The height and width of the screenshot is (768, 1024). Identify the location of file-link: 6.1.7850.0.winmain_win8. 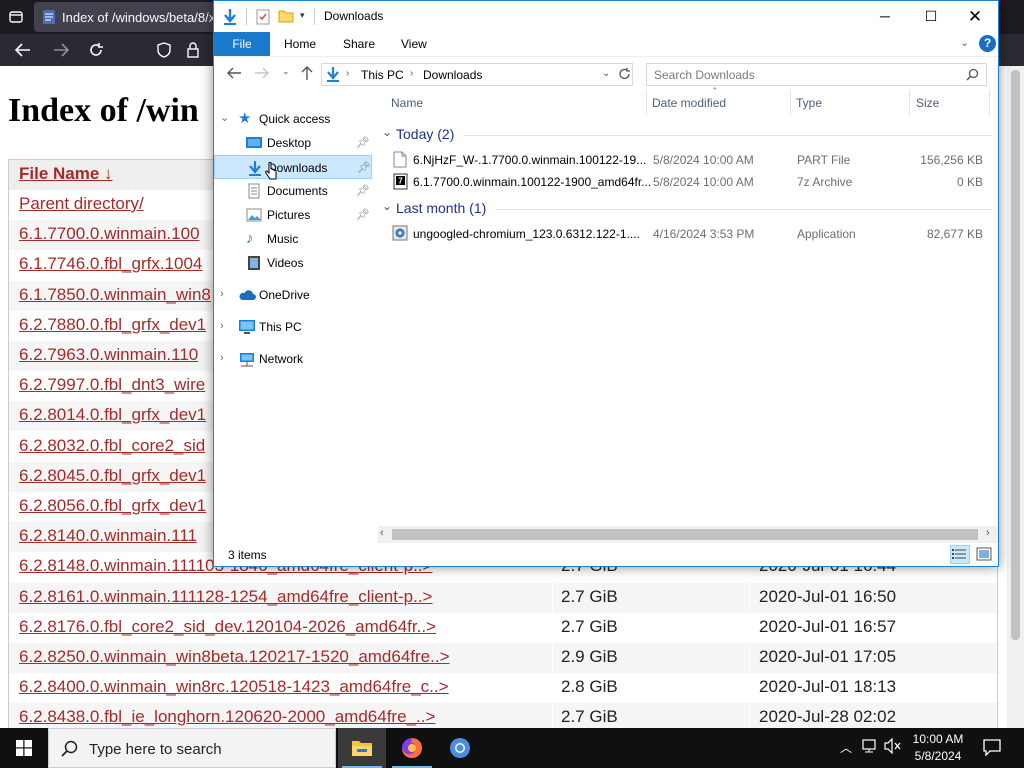
(115, 295).